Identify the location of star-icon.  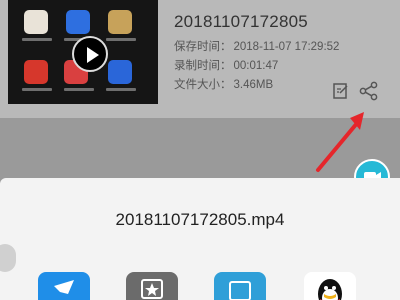
(152, 289).